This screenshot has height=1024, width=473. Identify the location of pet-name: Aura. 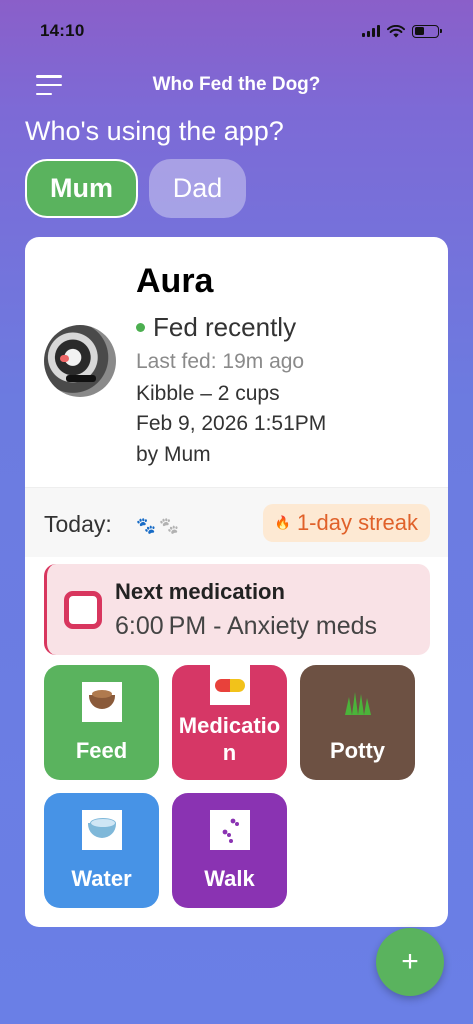
(175, 281).